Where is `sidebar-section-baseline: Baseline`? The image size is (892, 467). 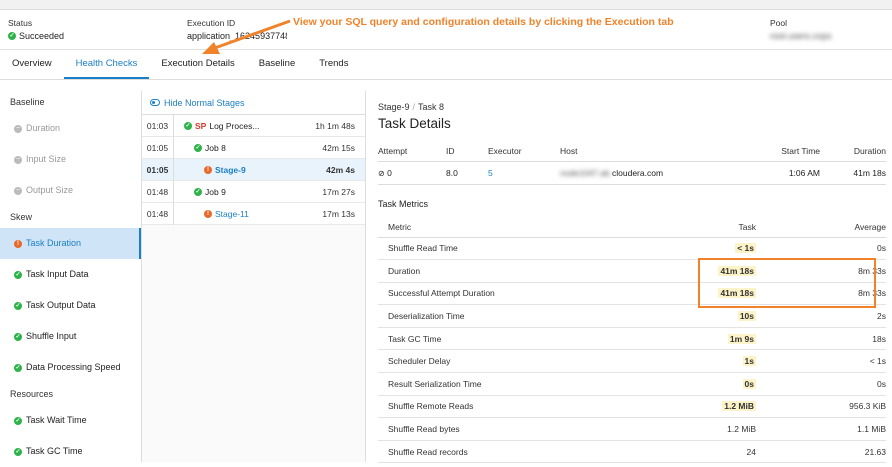 sidebar-section-baseline: Baseline is located at coordinates (27, 102).